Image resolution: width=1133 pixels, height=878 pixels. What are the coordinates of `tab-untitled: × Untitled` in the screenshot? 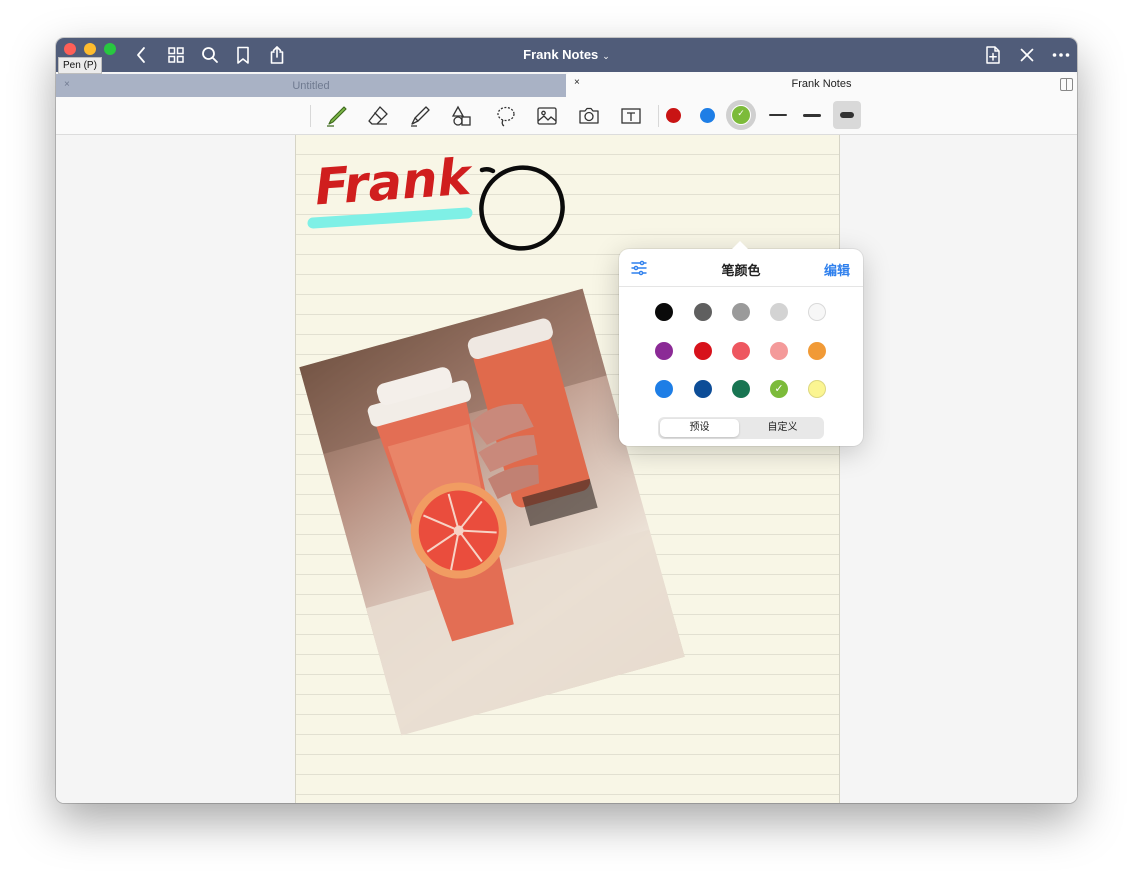 It's located at (311, 85).